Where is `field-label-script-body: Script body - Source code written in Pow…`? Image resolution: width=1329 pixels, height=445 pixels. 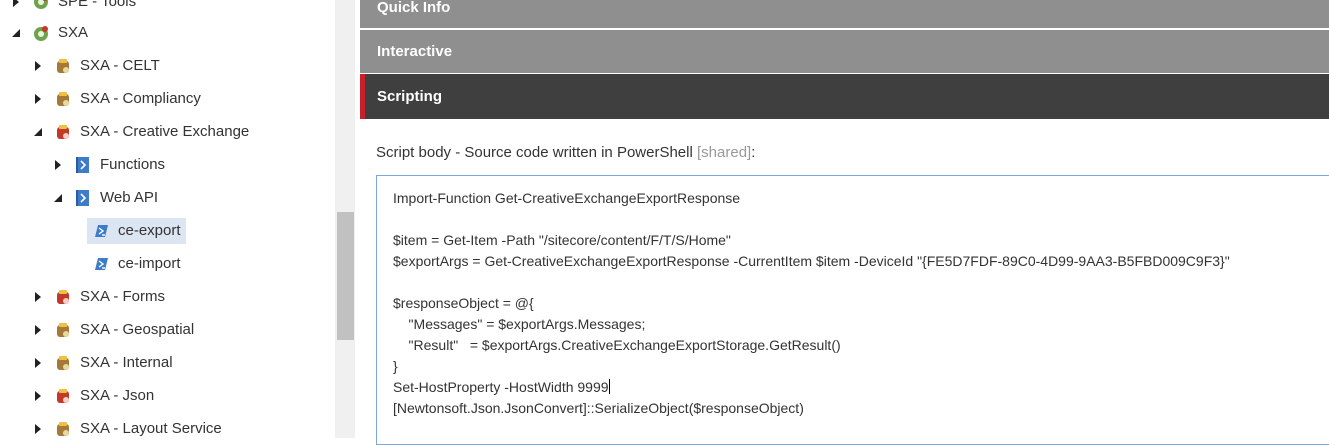 field-label-script-body: Script body - Source code written in Pow… is located at coordinates (565, 152).